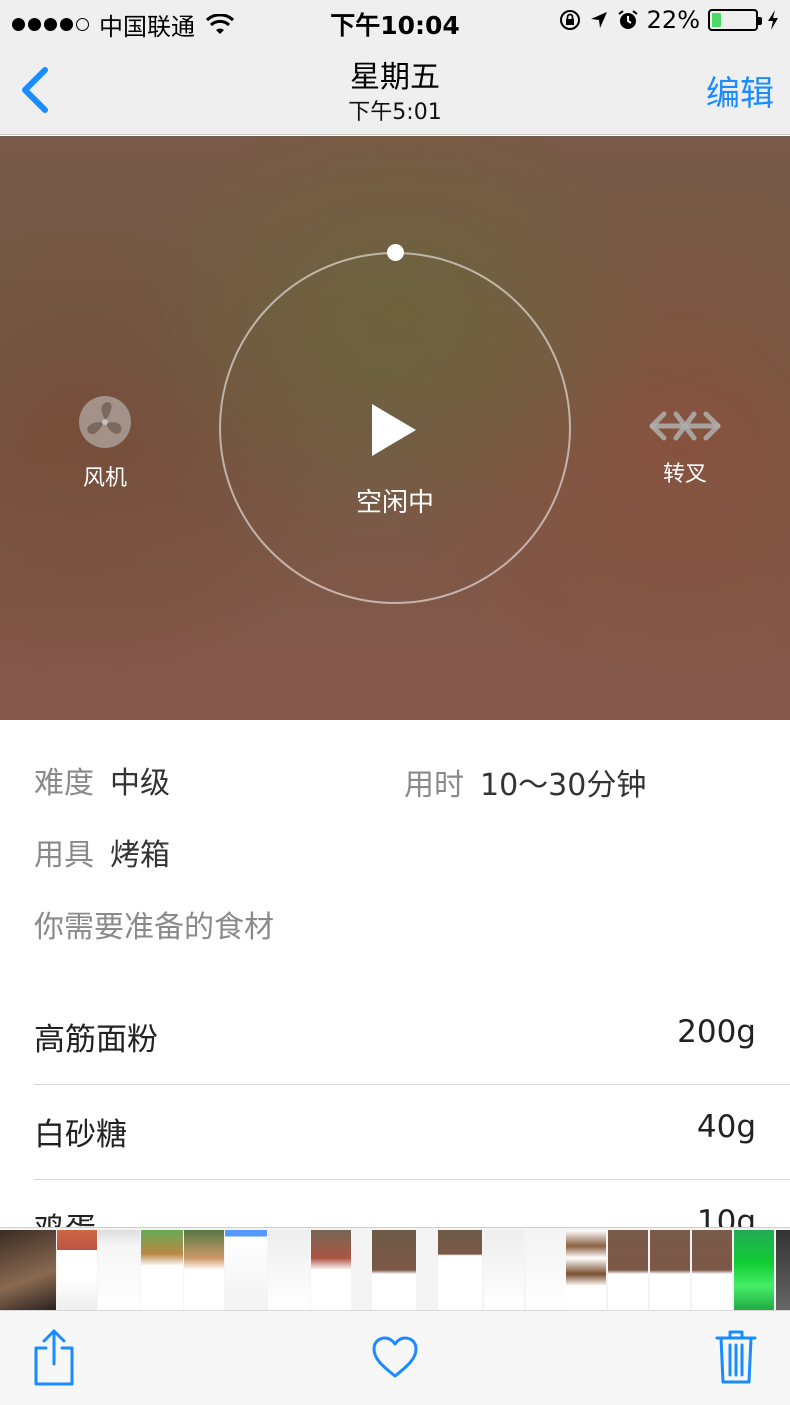  What do you see at coordinates (395, 252) in the screenshot?
I see `progress-handle` at bounding box center [395, 252].